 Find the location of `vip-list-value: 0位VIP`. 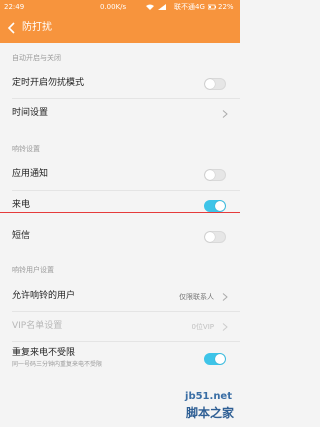

vip-list-value: 0位VIP is located at coordinates (202, 327).